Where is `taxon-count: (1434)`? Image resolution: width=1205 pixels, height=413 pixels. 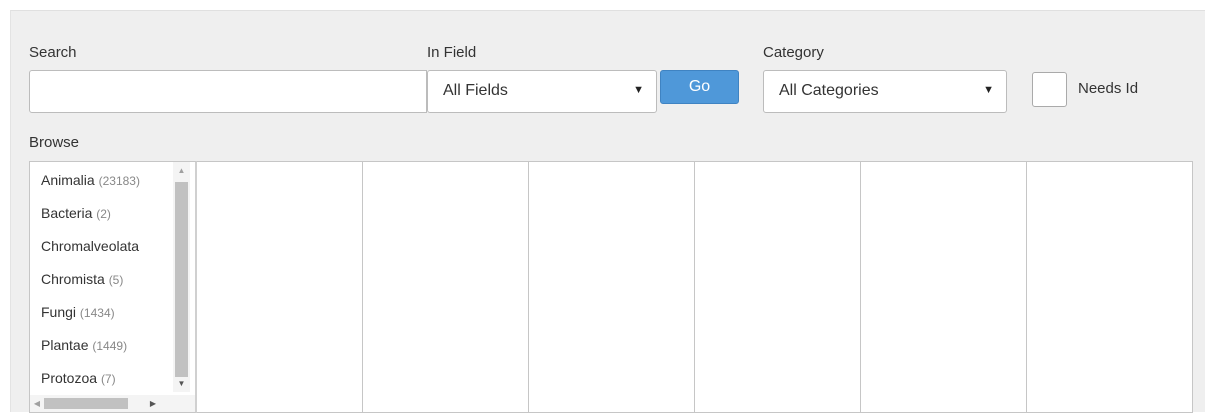
taxon-count: (1434) is located at coordinates (97, 313).